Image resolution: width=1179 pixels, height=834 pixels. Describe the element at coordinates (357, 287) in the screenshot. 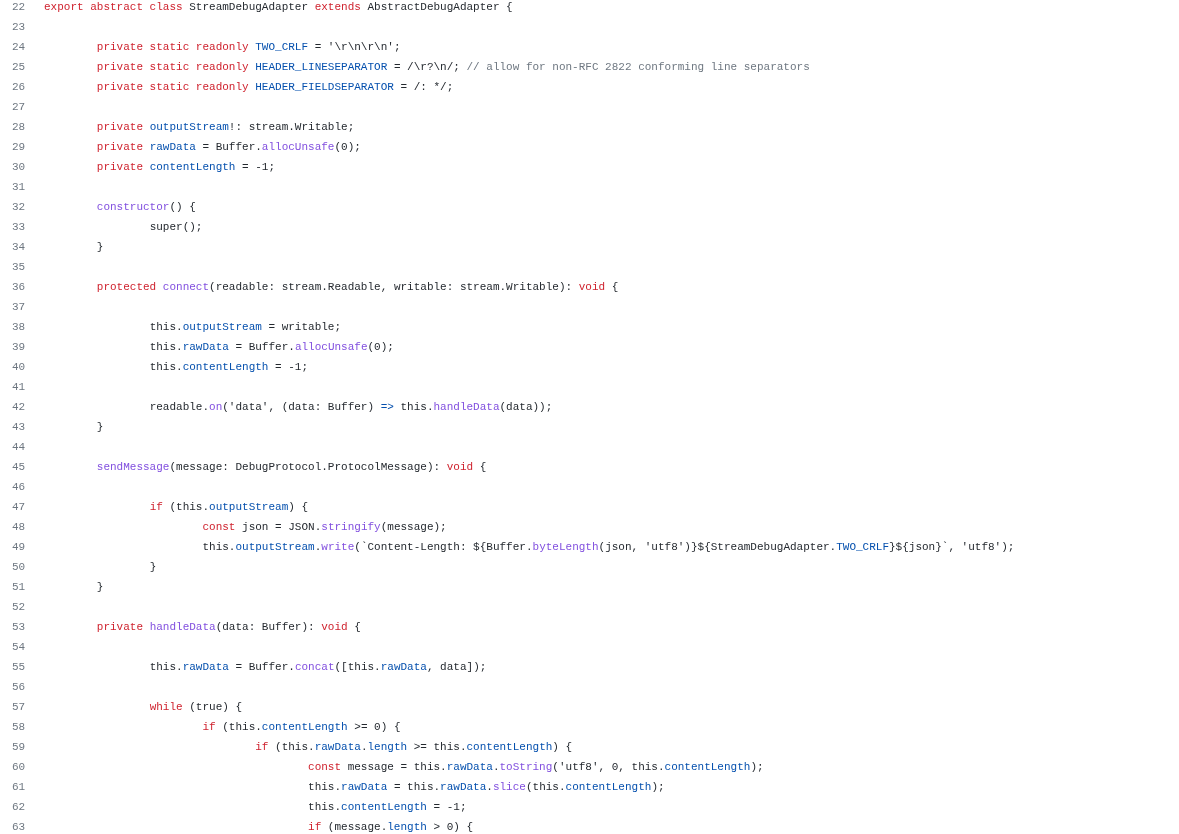

I see `code-line: protected connect(readable: stream.Readable, writable: stream.Writable): void {` at that location.